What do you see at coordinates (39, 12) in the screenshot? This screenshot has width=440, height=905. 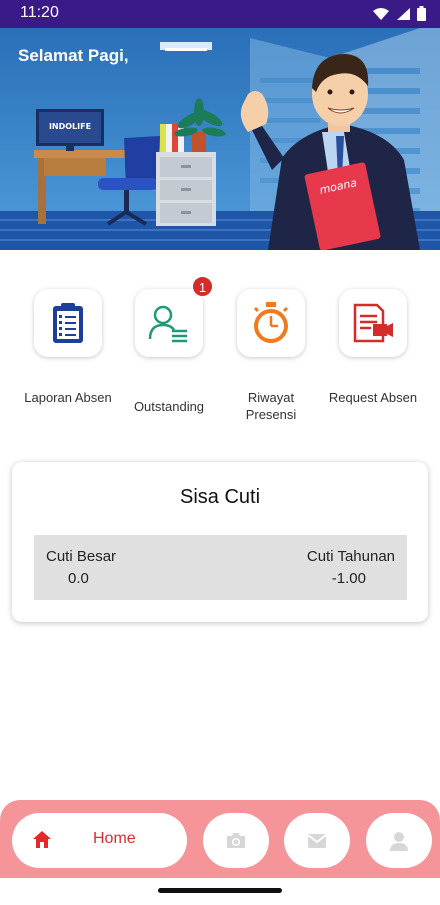 I see `status-time: 11:20` at bounding box center [39, 12].